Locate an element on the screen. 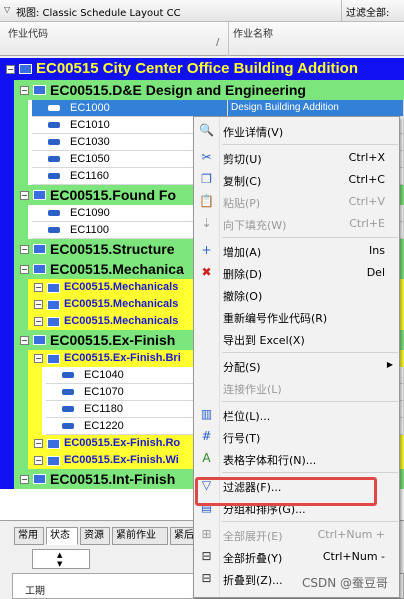  menu-item-shortcut: Ctrl+Num + is located at coordinates (351, 534).